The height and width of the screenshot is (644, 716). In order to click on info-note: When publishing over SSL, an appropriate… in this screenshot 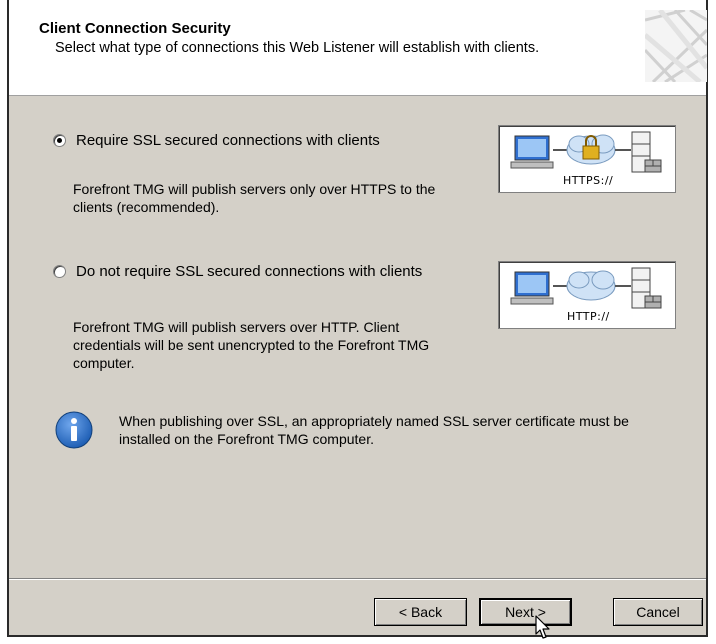, I will do `click(374, 430)`.